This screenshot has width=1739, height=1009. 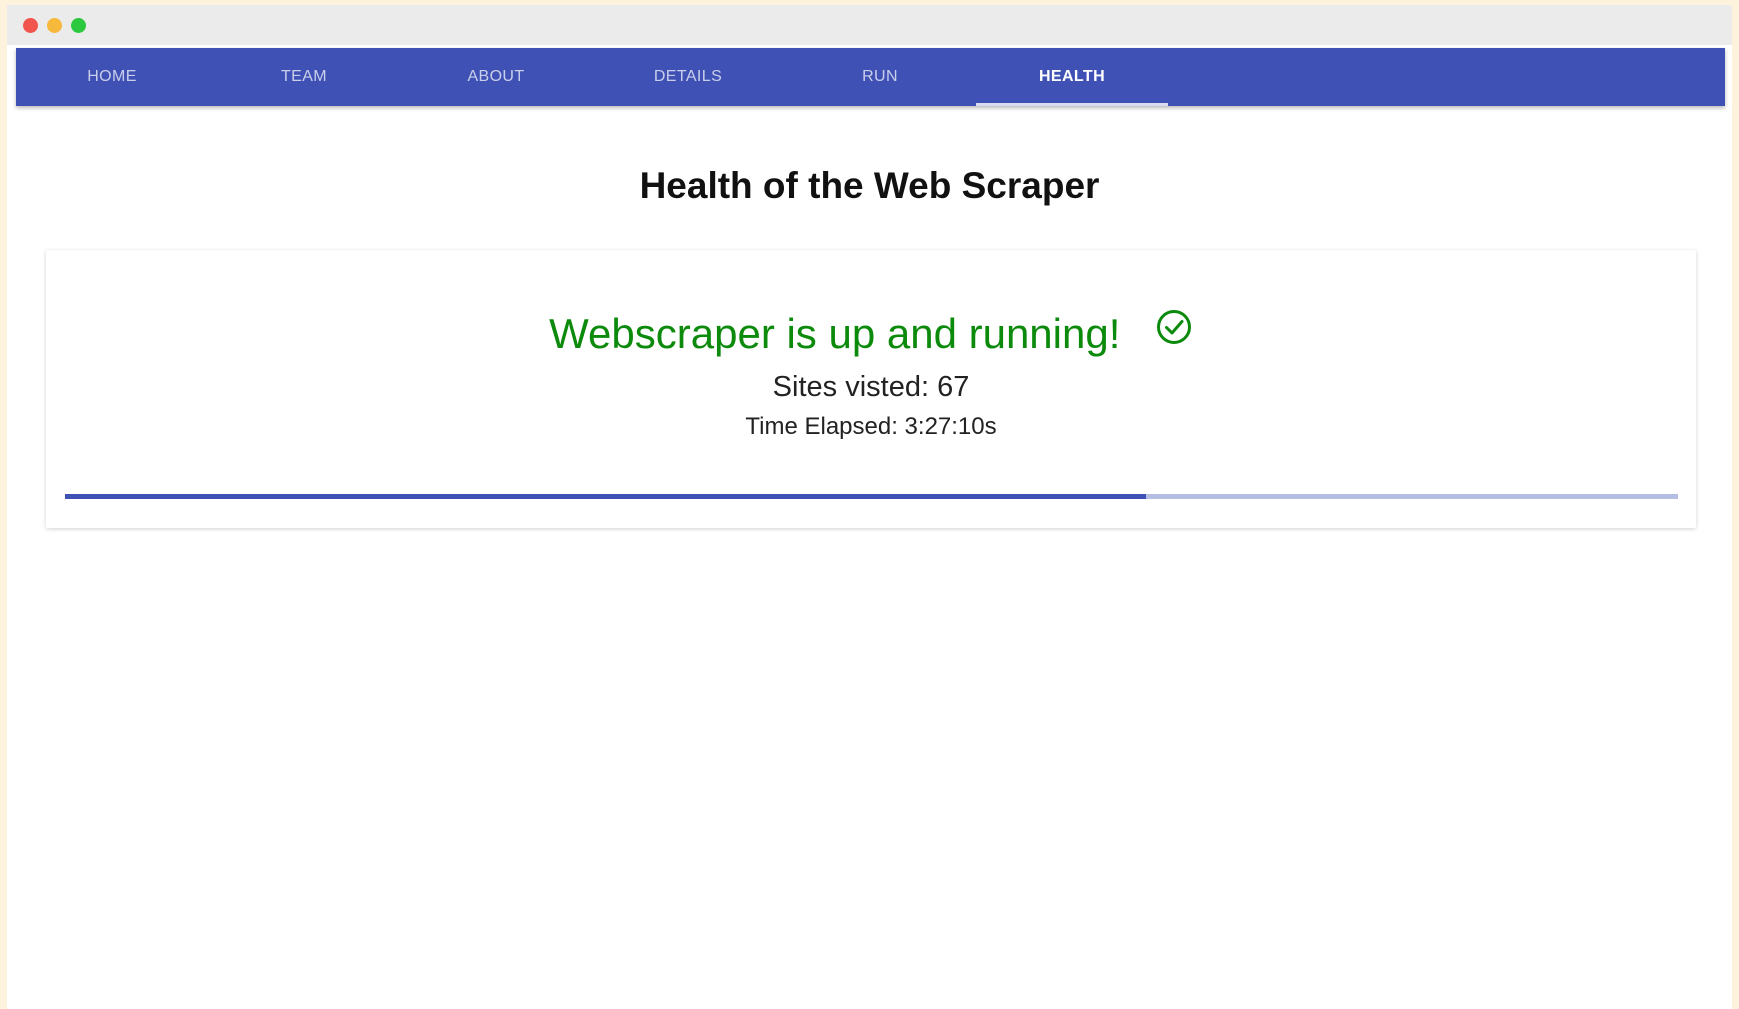 I want to click on sites-visited-text: Sites visted: 67, so click(x=871, y=387).